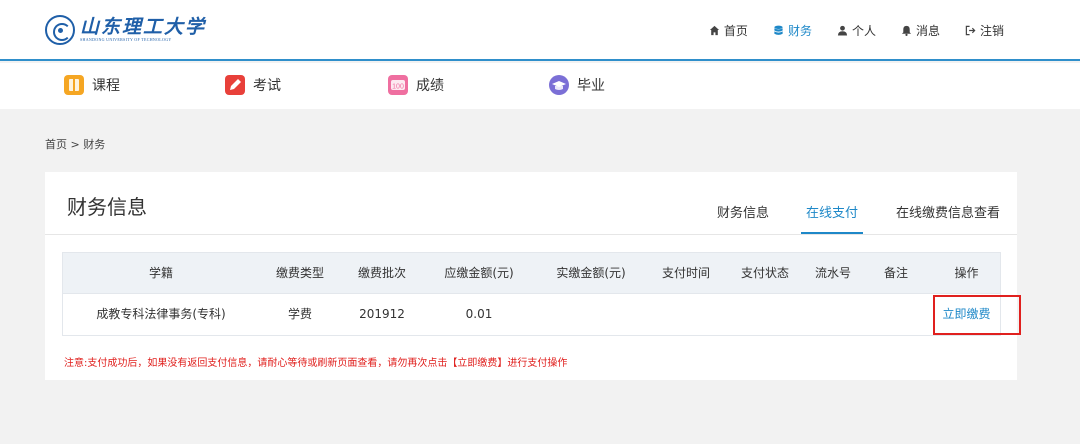 Image resolution: width=1080 pixels, height=444 pixels. I want to click on top-nav: 首页 财务 个人 消息 注销, so click(844, 30).